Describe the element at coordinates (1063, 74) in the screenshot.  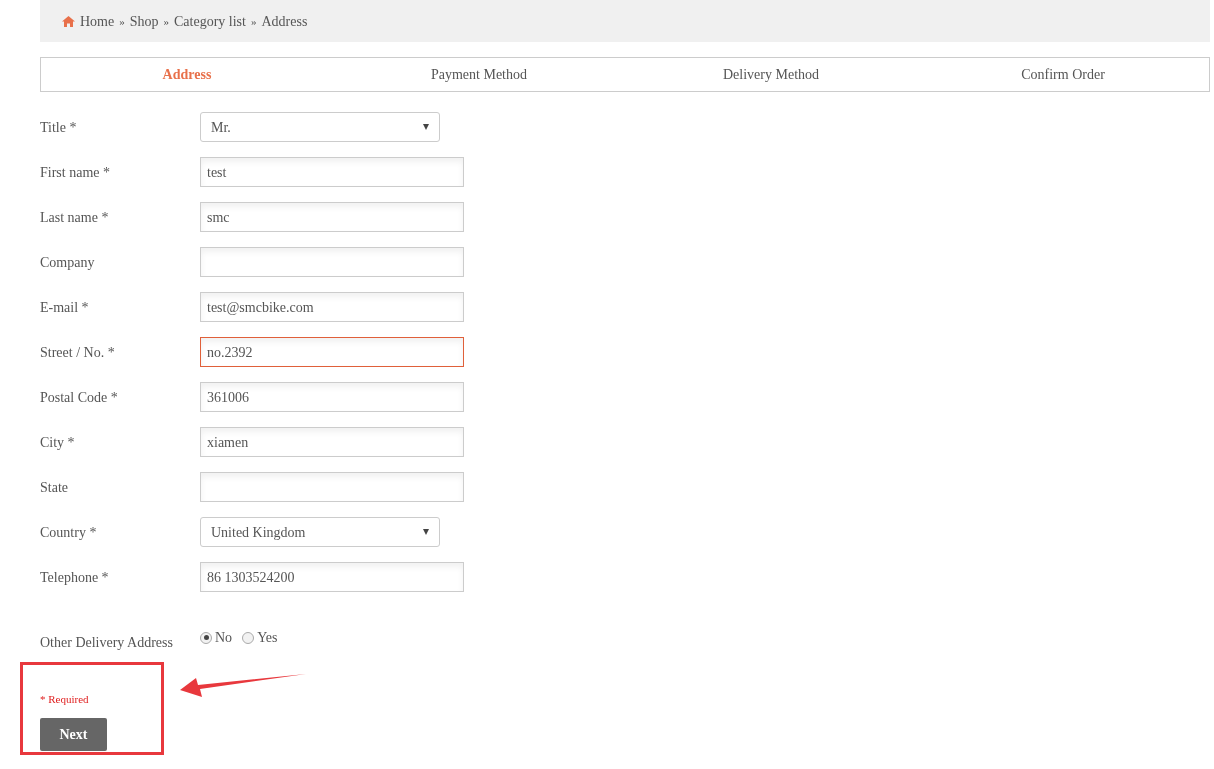
I see `step-tab: Confirm Order` at that location.